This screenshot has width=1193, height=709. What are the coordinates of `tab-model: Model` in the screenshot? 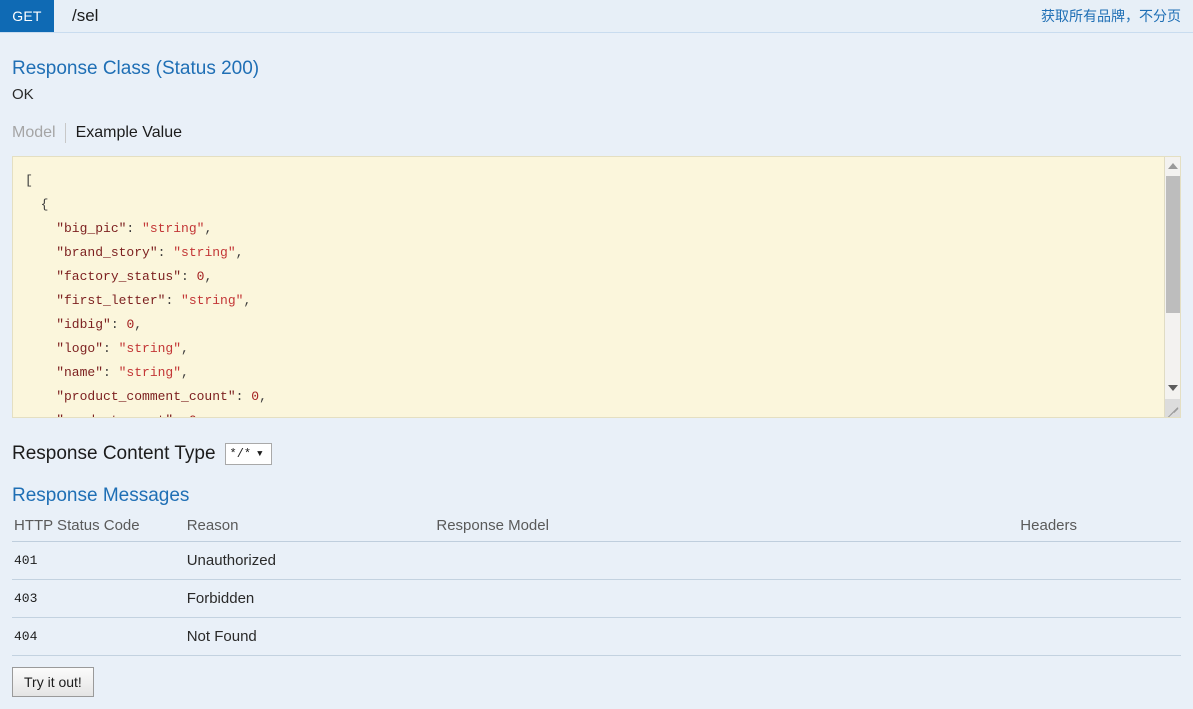 It's located at (38, 133).